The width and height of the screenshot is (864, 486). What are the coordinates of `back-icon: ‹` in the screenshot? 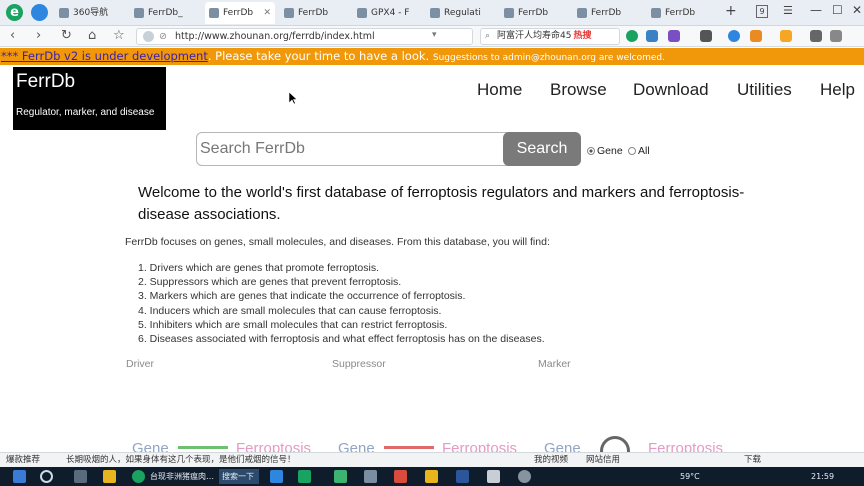 It's located at (12, 35).